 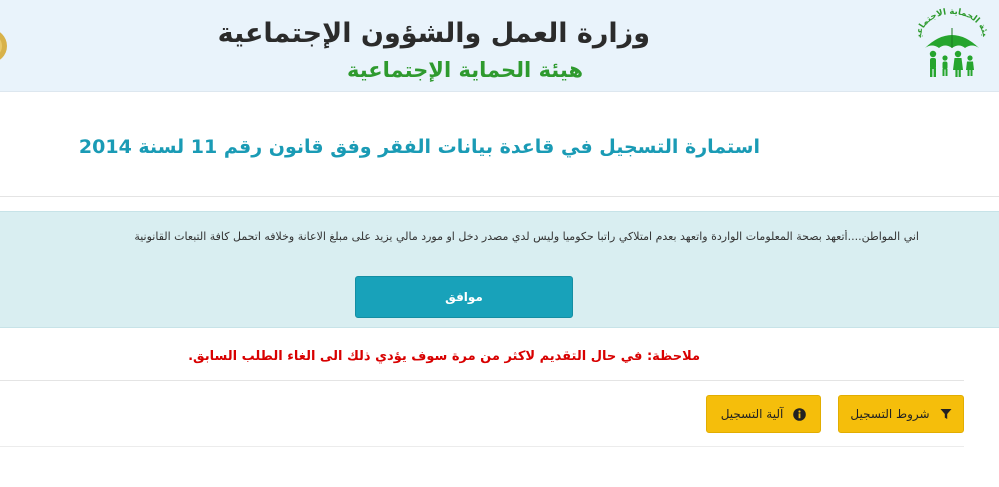 What do you see at coordinates (465, 70) in the screenshot?
I see `authority-title: هيئة الحماية الإجتماعية` at bounding box center [465, 70].